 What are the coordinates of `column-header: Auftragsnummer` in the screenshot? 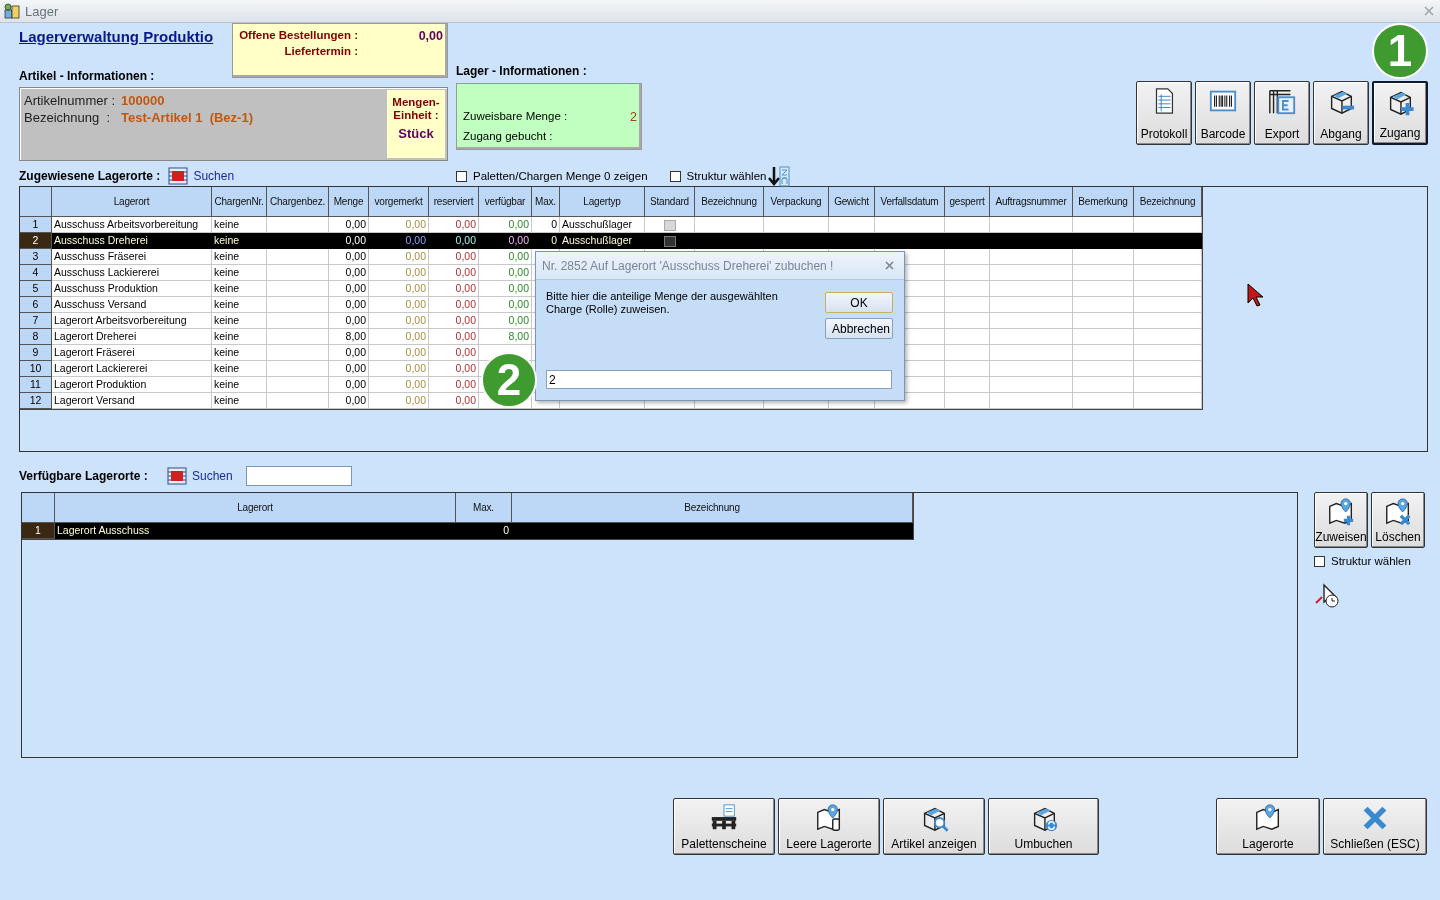 It's located at (1031, 202).